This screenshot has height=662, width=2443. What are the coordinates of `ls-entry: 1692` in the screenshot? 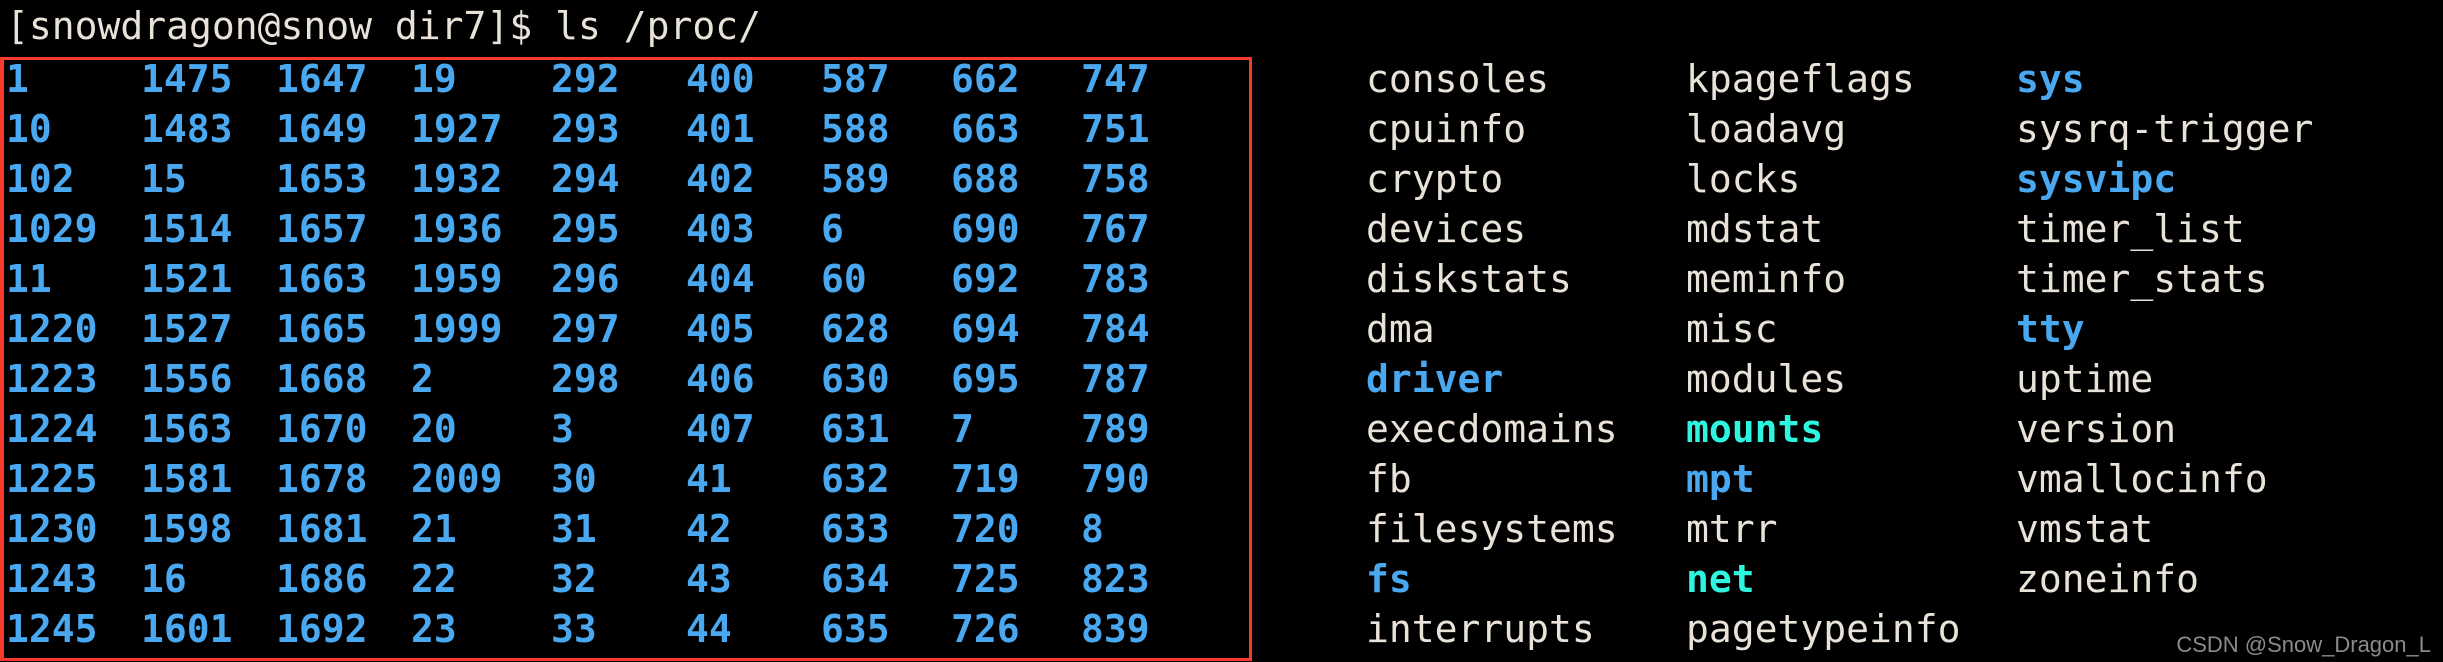 It's located at (322, 629).